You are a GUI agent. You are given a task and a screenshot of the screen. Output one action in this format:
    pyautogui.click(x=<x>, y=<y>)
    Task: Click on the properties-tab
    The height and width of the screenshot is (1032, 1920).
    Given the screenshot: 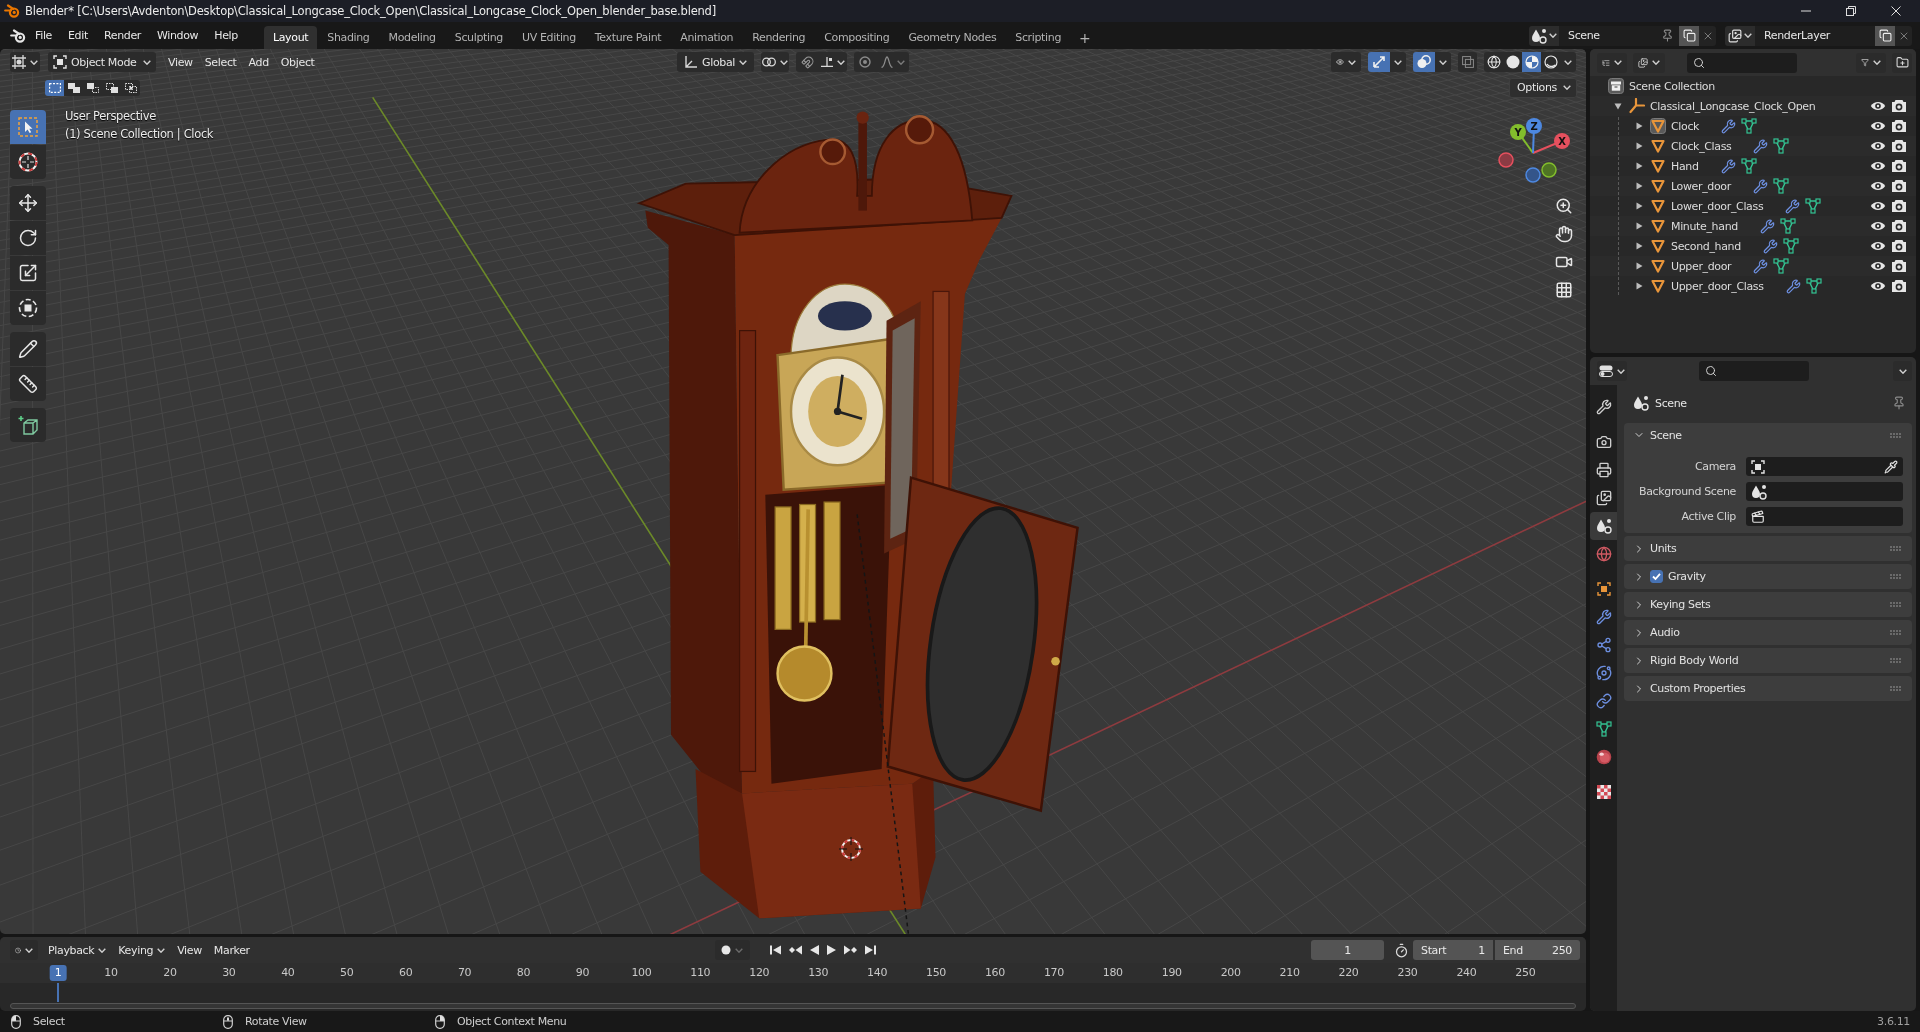 What is the action you would take?
    pyautogui.click(x=1603, y=526)
    